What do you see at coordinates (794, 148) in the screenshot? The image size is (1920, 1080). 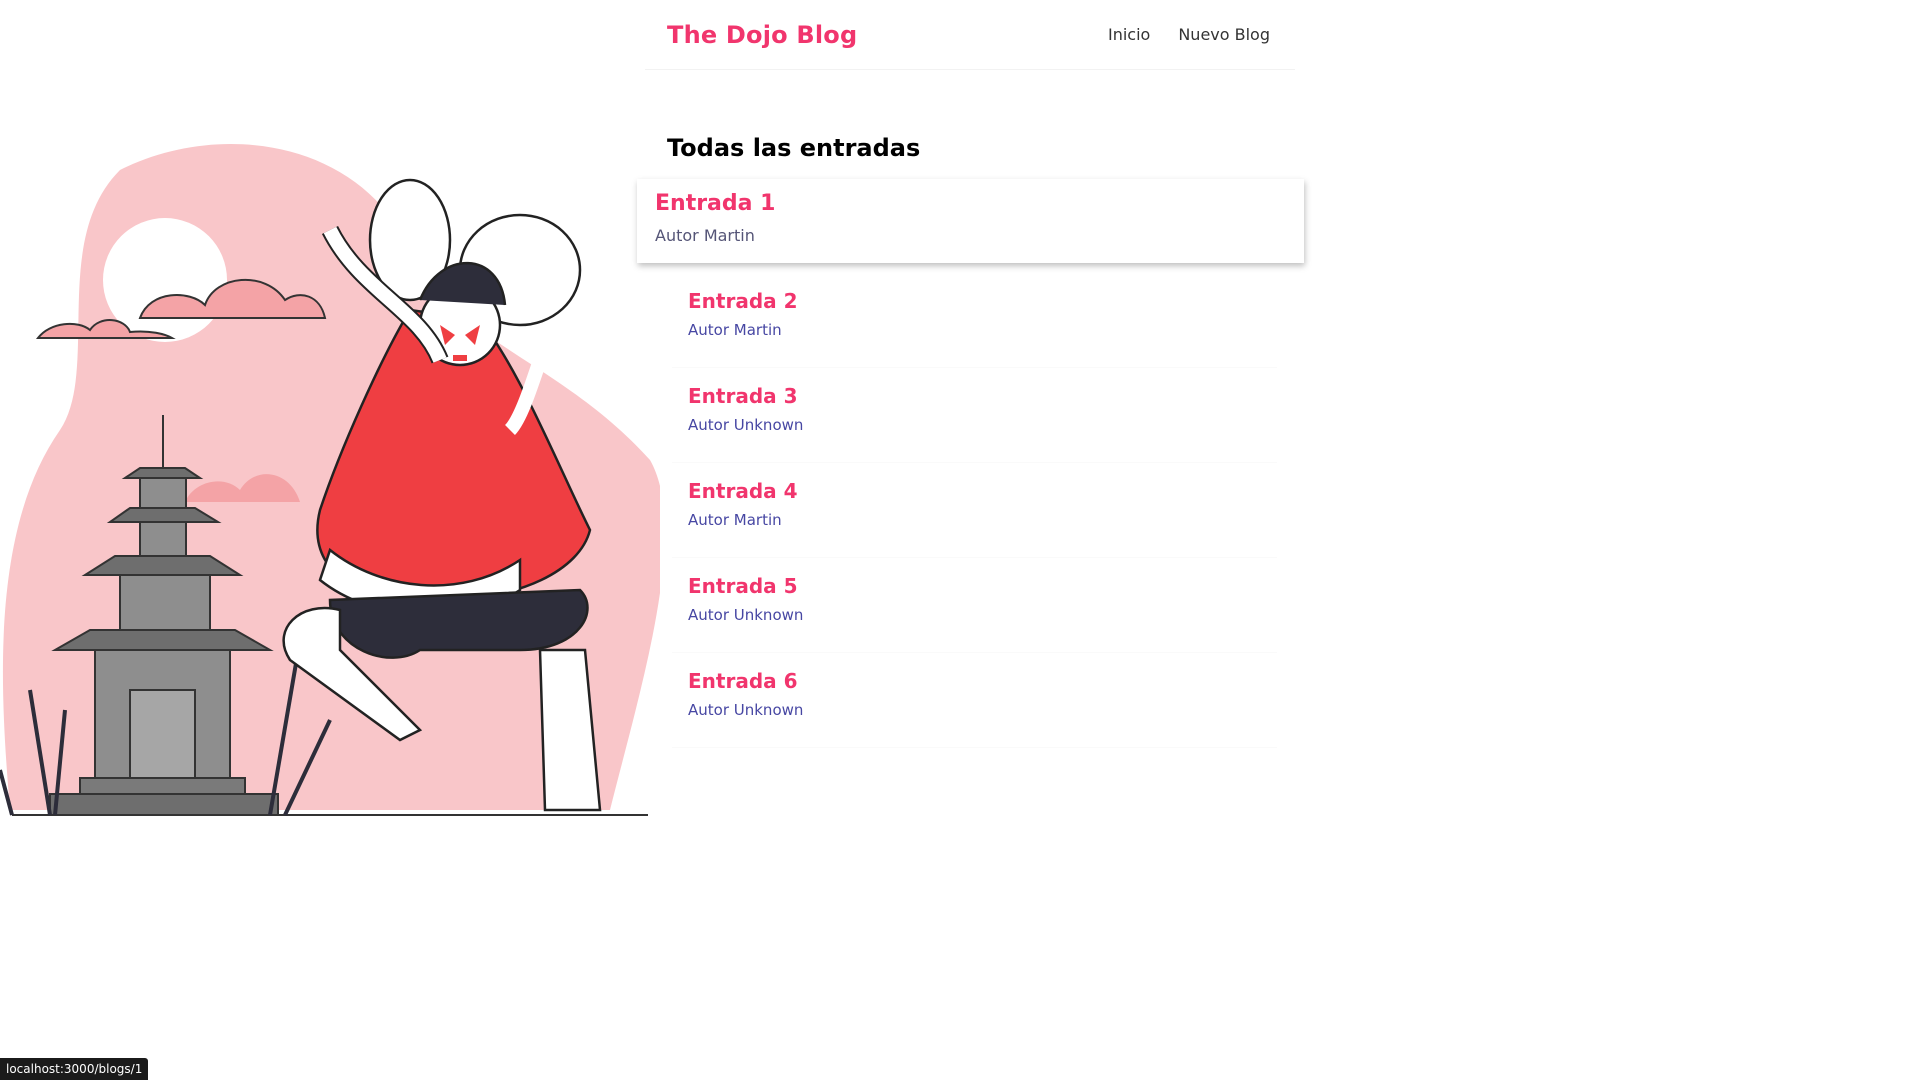 I see `page-title: Todas las entradas` at bounding box center [794, 148].